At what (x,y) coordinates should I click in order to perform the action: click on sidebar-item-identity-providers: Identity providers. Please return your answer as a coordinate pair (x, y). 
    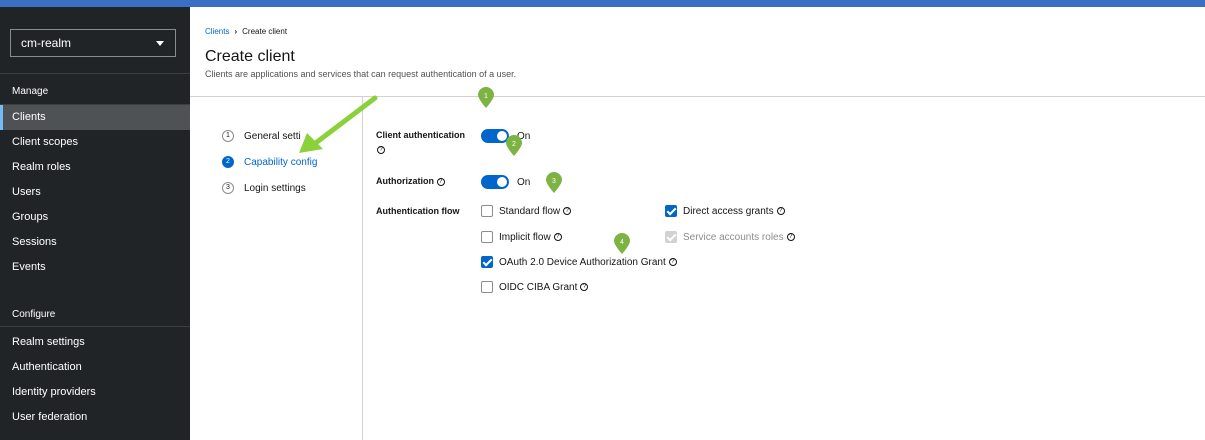
    Looking at the image, I should click on (95, 392).